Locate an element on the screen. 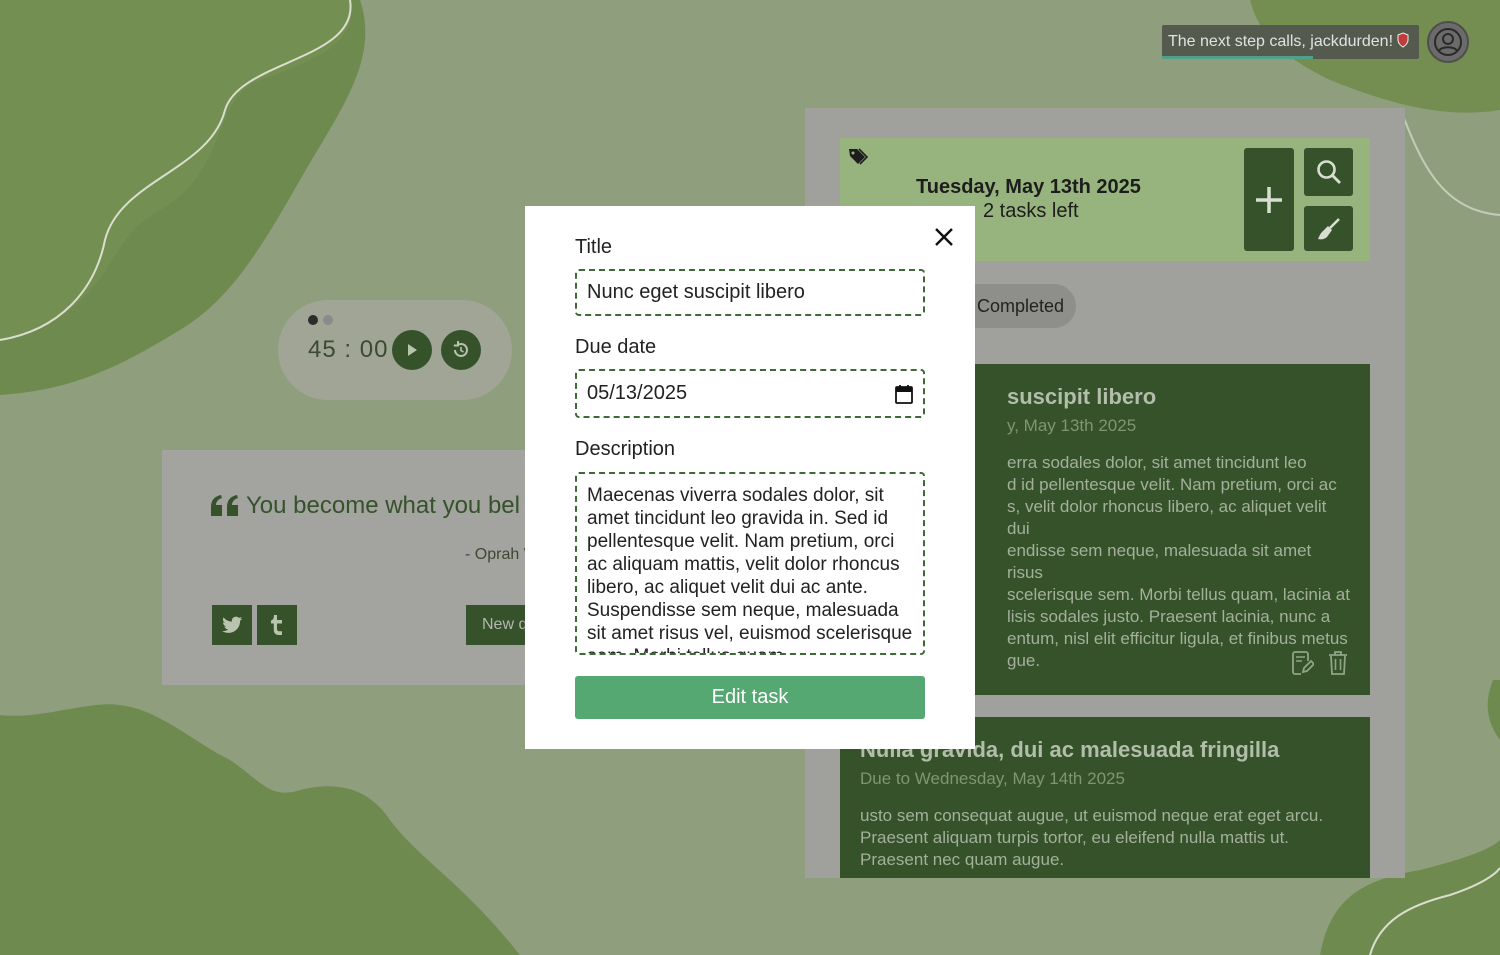 Image resolution: width=1500 pixels, height=955 pixels. edit-task-submit-button: Edit task is located at coordinates (750, 697).